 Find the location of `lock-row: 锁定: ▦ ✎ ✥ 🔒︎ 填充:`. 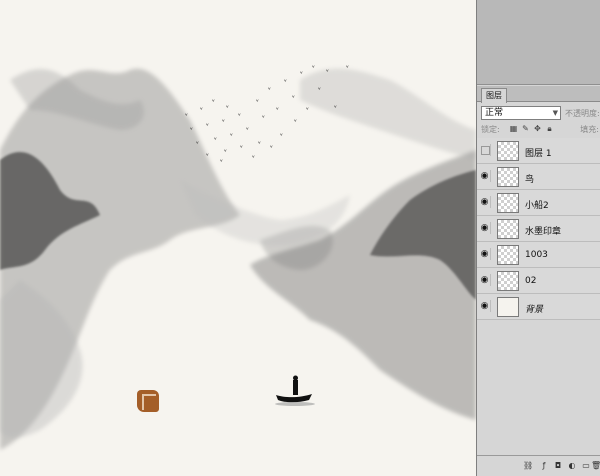

lock-row: 锁定: ▦ ✎ ✥ 🔒︎ 填充: is located at coordinates (540, 130).